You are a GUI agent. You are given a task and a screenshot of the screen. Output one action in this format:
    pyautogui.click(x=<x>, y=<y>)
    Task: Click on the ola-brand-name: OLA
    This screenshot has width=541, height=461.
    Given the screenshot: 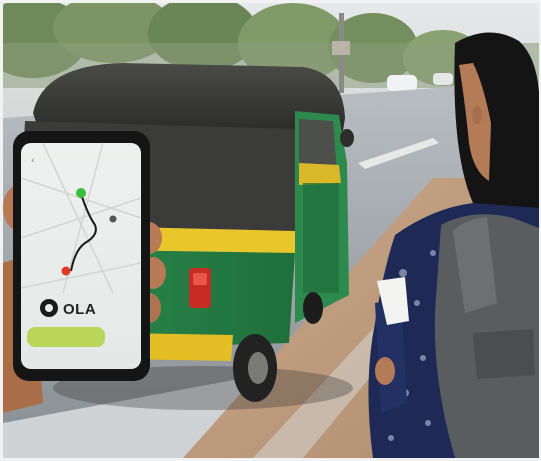 What is the action you would take?
    pyautogui.click(x=79, y=309)
    